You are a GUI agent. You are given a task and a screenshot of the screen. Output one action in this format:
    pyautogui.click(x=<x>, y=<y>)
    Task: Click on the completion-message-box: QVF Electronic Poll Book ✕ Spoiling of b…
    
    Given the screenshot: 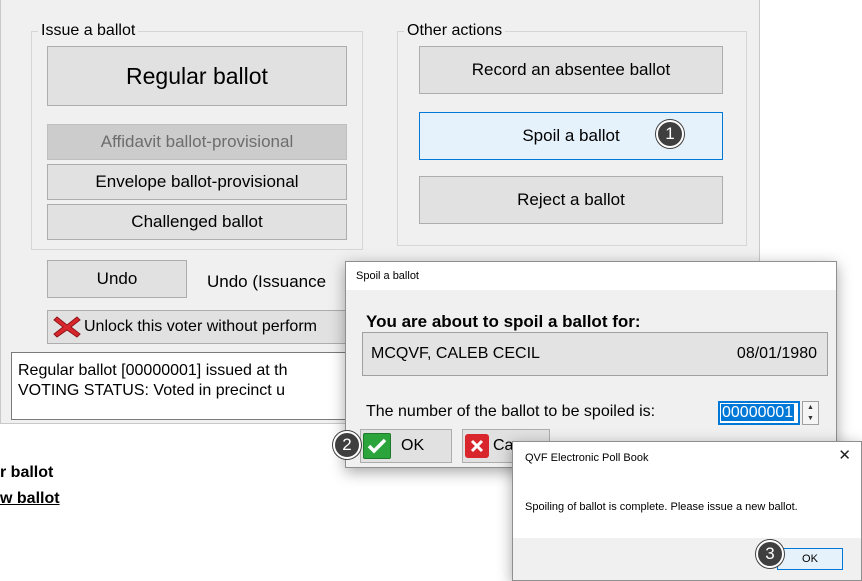 What is the action you would take?
    pyautogui.click(x=687, y=511)
    